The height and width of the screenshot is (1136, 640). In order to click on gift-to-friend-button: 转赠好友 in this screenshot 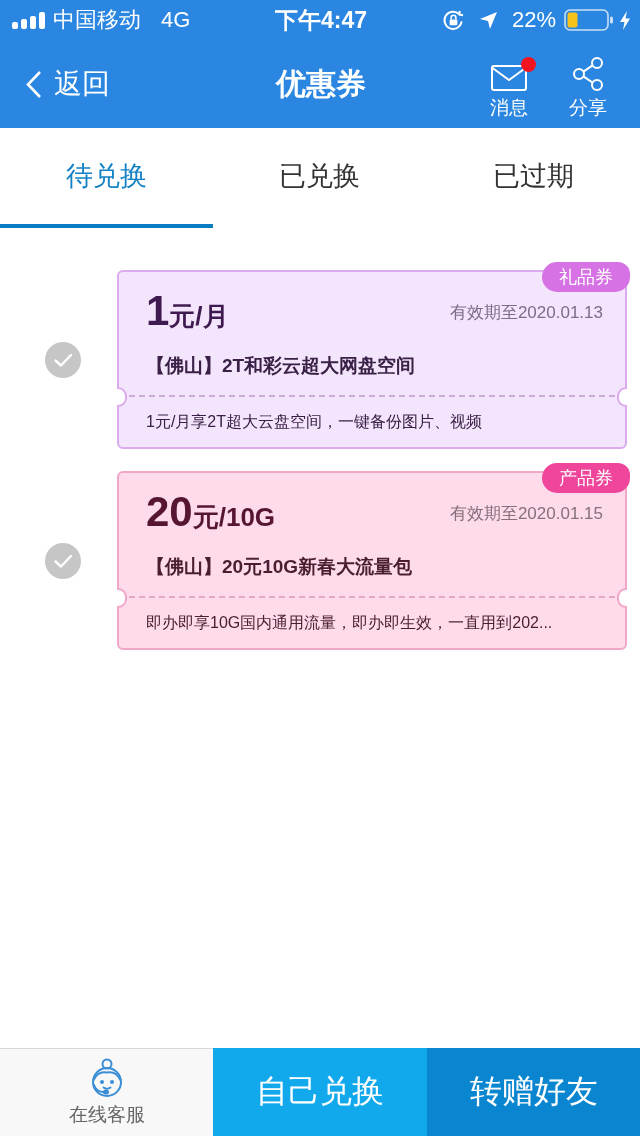, I will do `click(533, 1092)`.